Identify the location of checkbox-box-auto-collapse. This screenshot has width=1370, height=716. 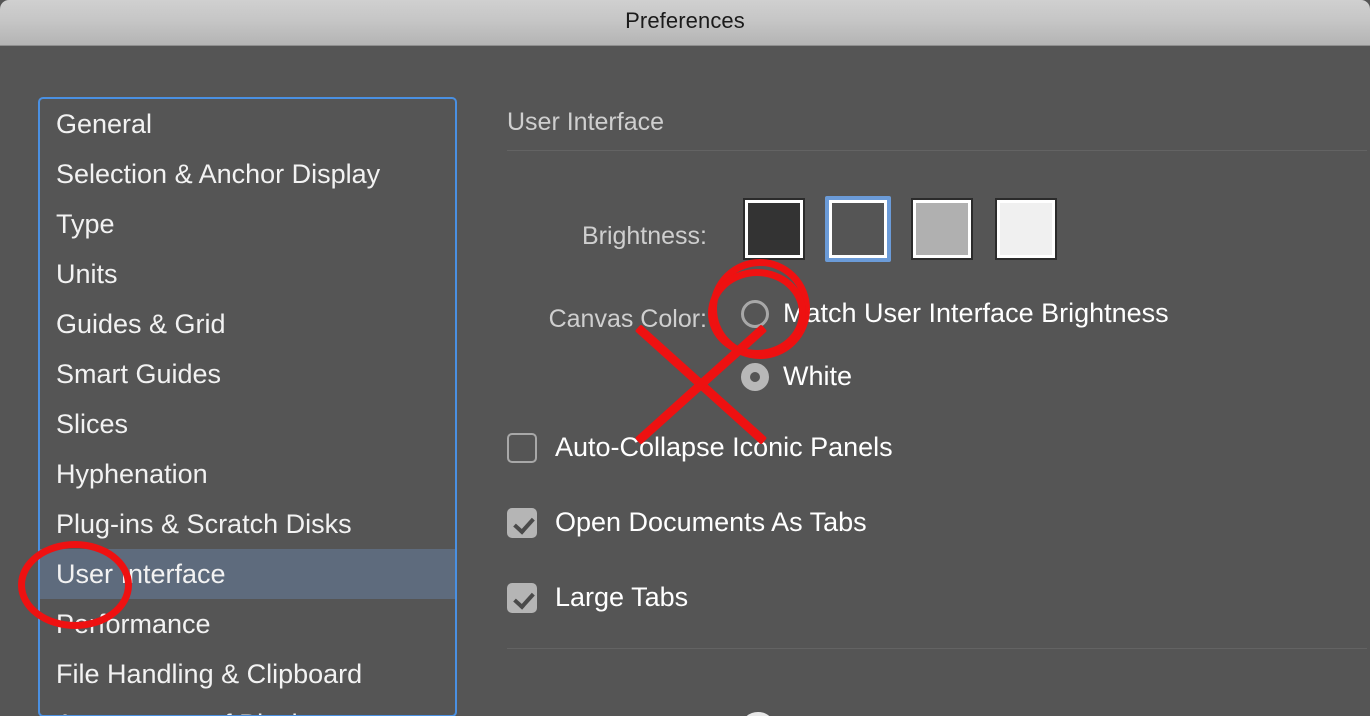
(522, 447).